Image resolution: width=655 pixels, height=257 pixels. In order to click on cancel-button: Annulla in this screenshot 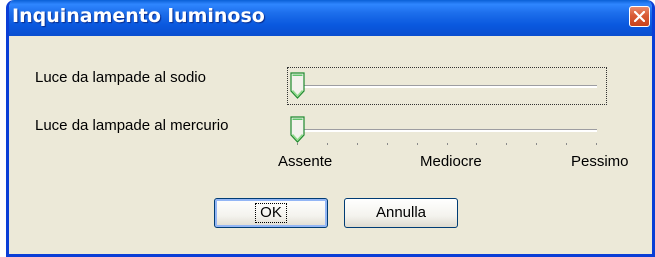, I will do `click(401, 213)`.